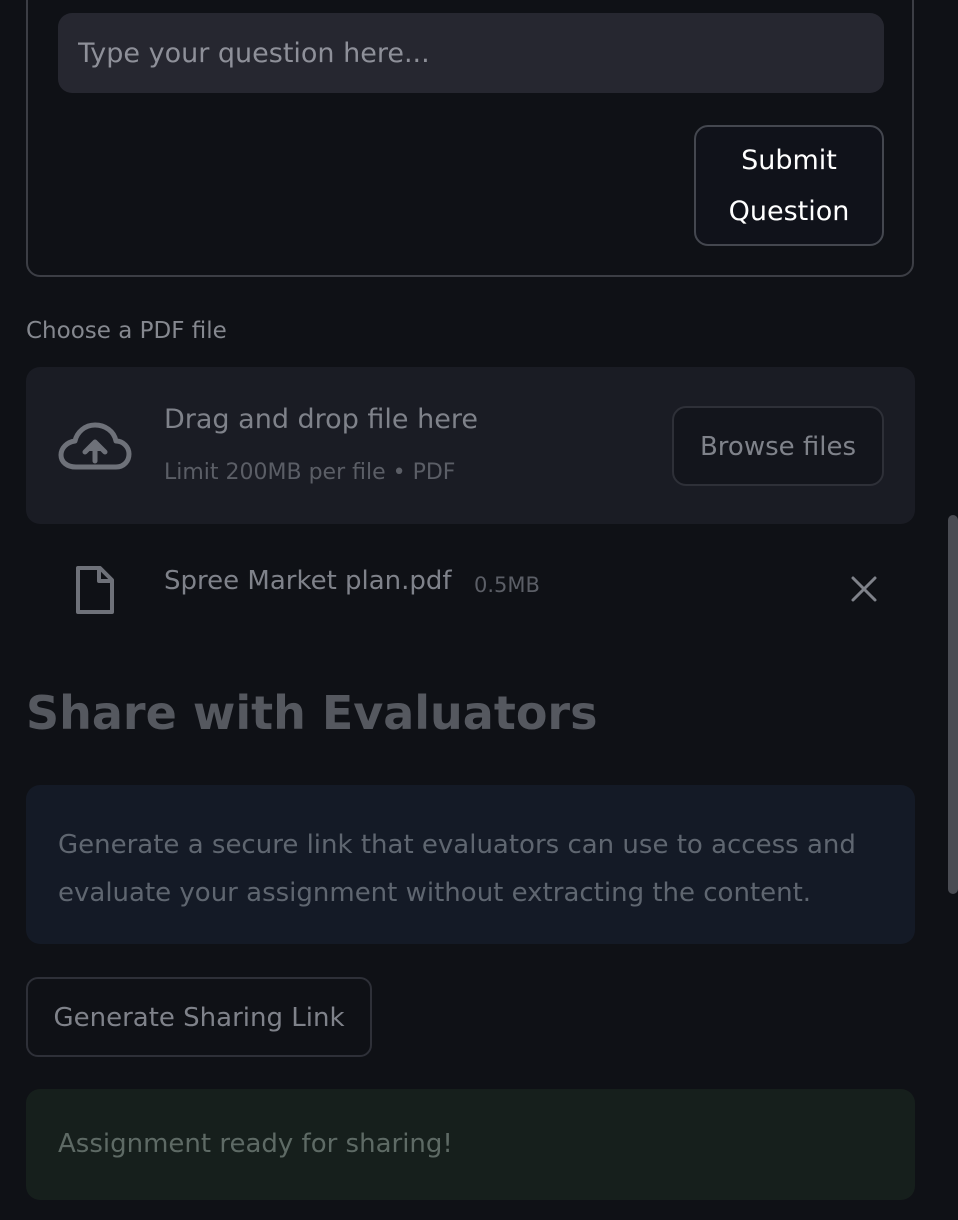  What do you see at coordinates (255, 1144) in the screenshot?
I see `success-alert-text: Assignment ready for sharing!` at bounding box center [255, 1144].